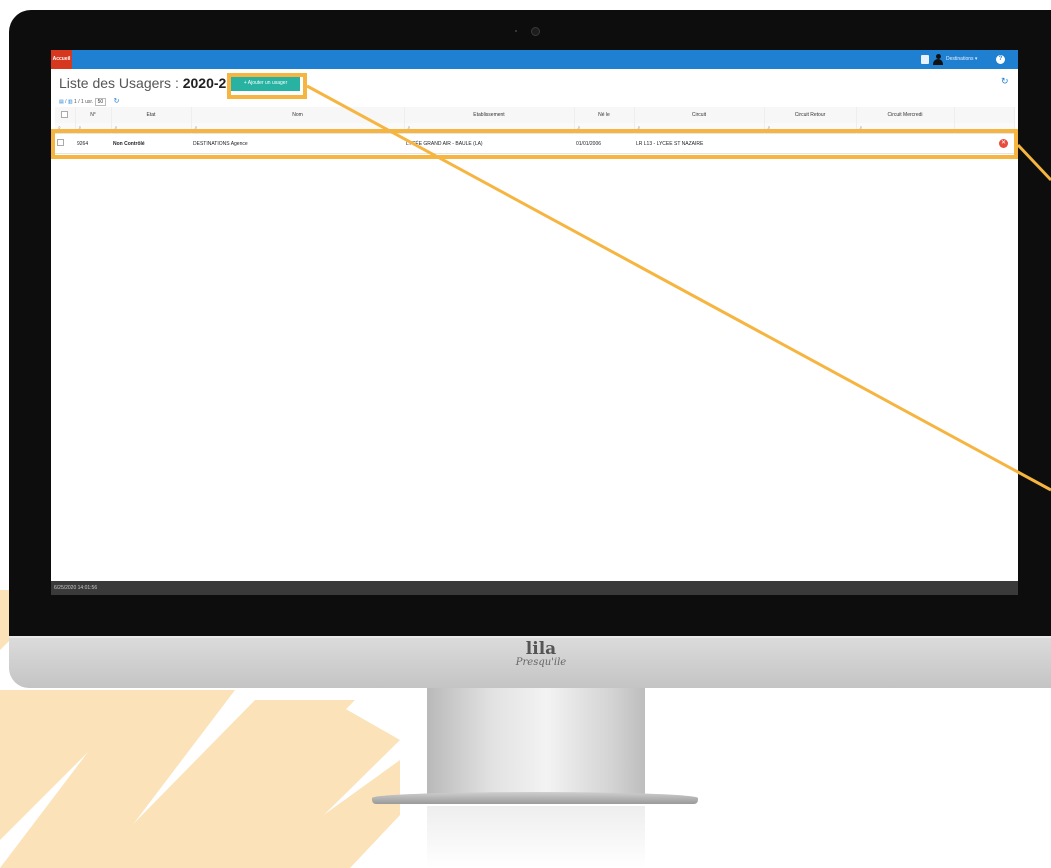 This screenshot has width=1051, height=868. What do you see at coordinates (61, 59) in the screenshot?
I see `home-button: Accueil` at bounding box center [61, 59].